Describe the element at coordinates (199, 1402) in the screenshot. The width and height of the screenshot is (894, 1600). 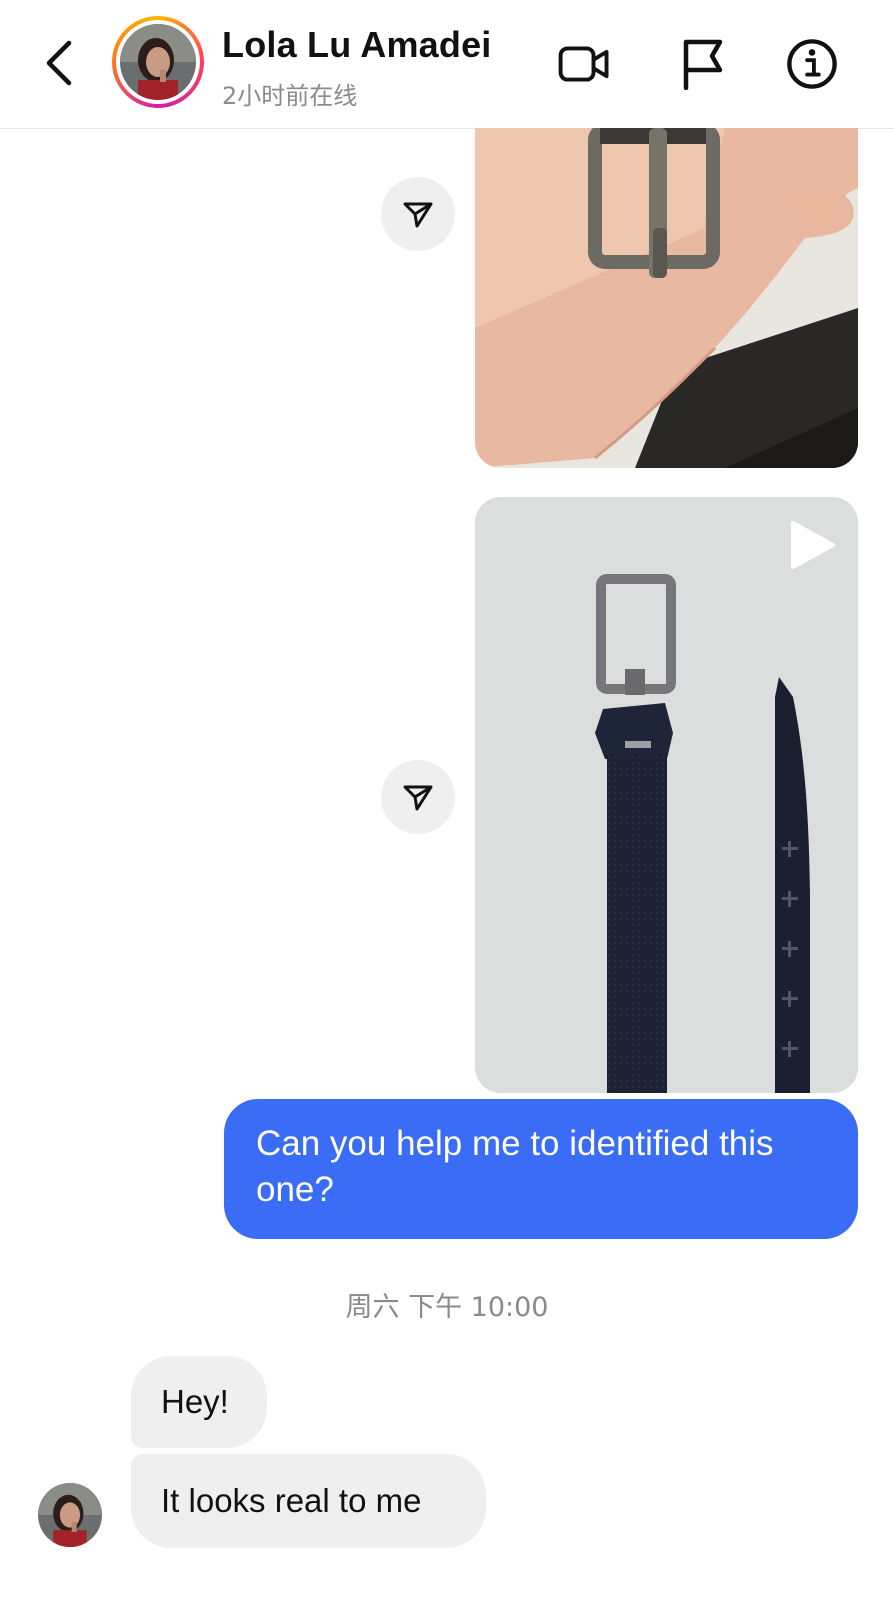
I see `incoming-message: Hey!` at that location.